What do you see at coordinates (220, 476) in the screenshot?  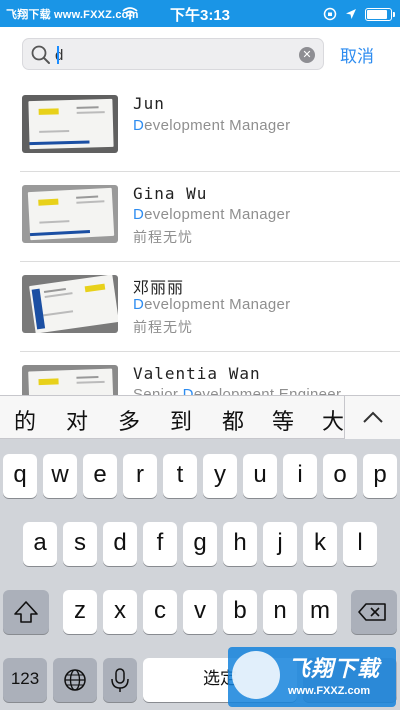 I see `key-y: y` at bounding box center [220, 476].